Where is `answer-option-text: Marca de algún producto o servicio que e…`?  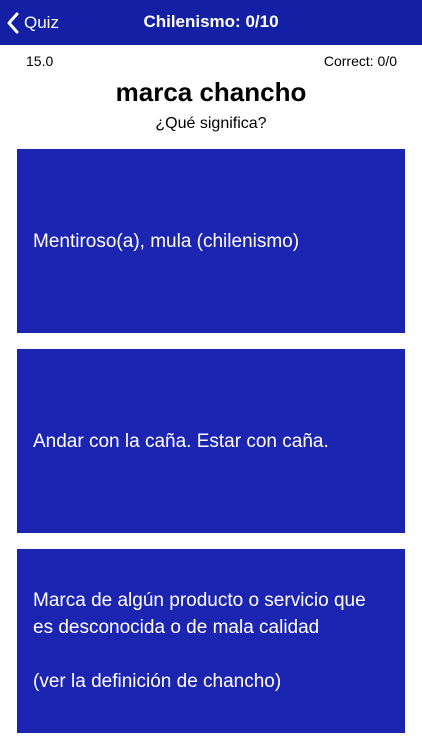 answer-option-text: Marca de algún producto o servicio que e… is located at coordinates (199, 641).